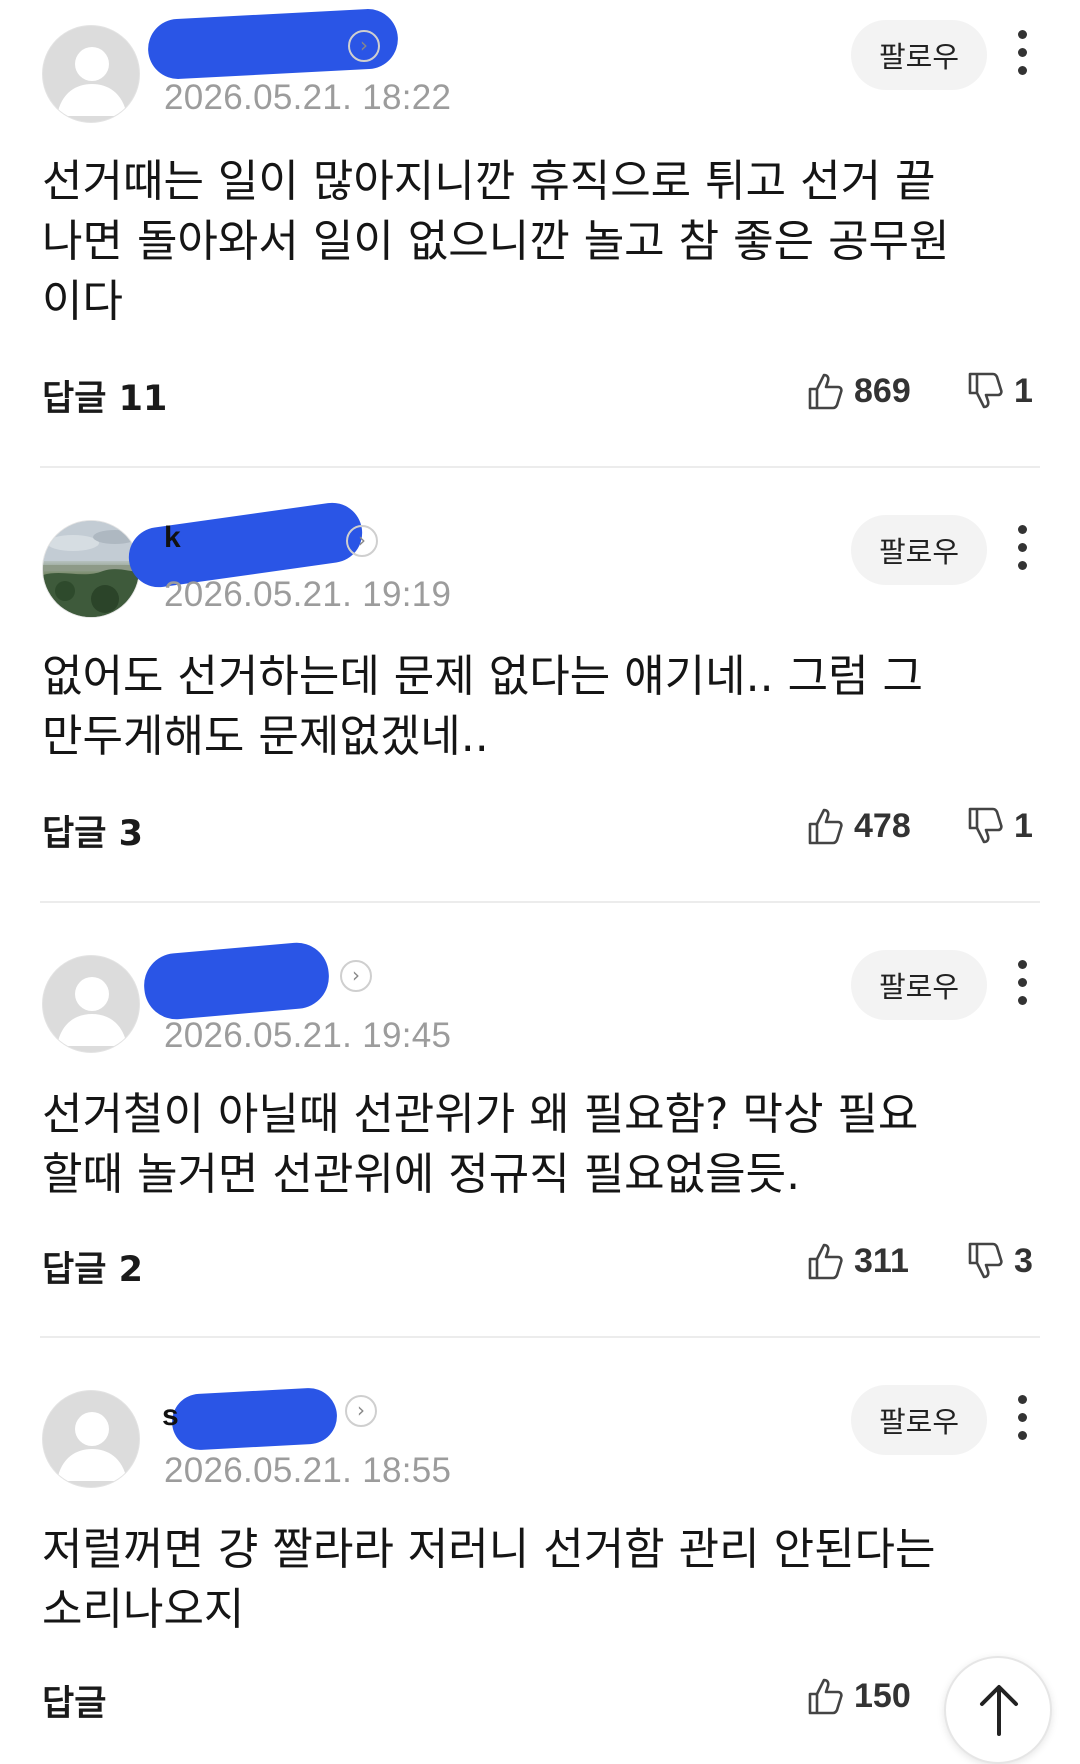  What do you see at coordinates (92, 830) in the screenshot?
I see `reply-button: 답글 3` at bounding box center [92, 830].